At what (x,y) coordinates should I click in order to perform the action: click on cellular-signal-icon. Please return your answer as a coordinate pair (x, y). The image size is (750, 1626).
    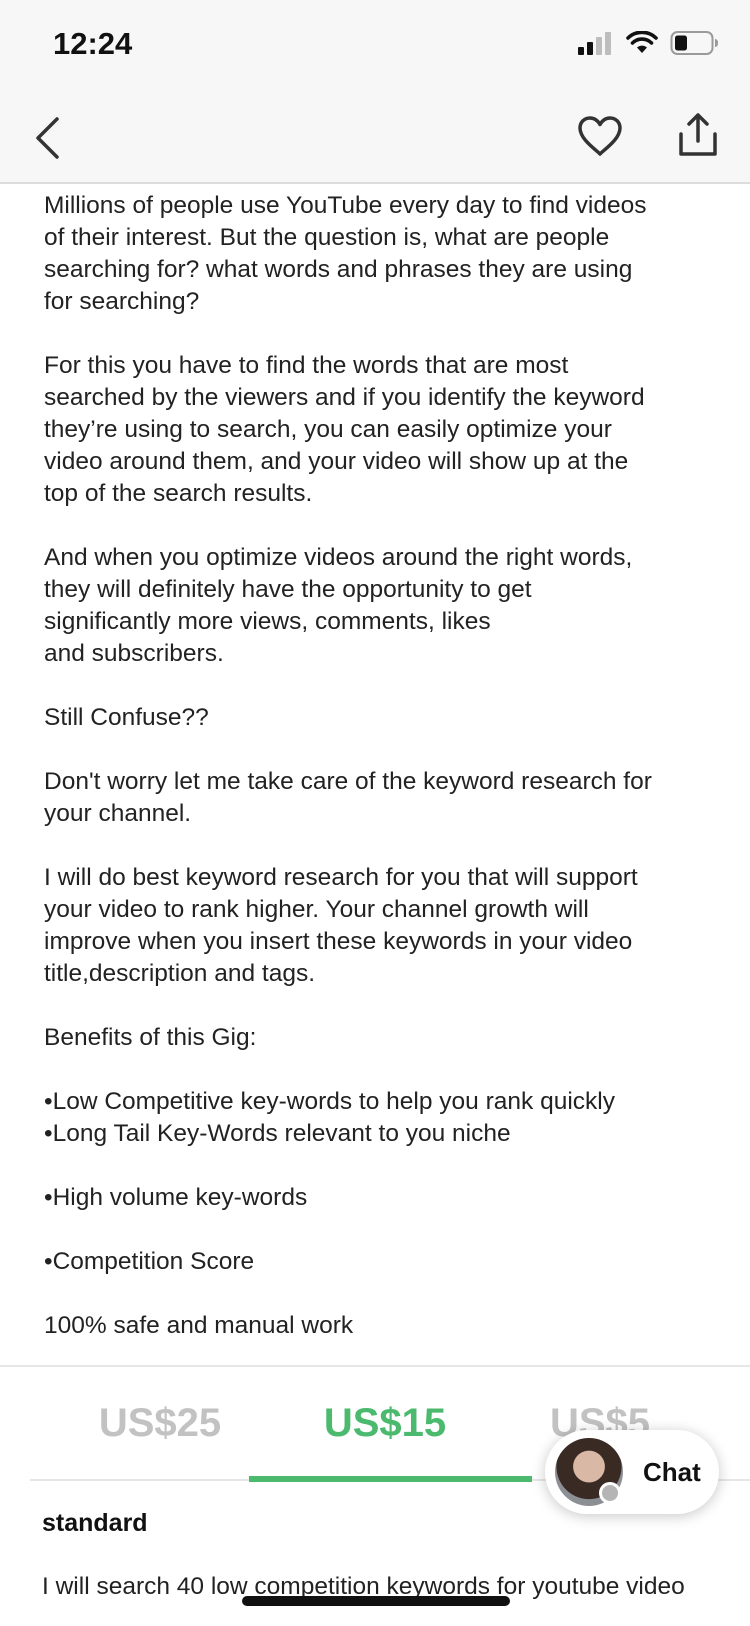
    Looking at the image, I should click on (596, 45).